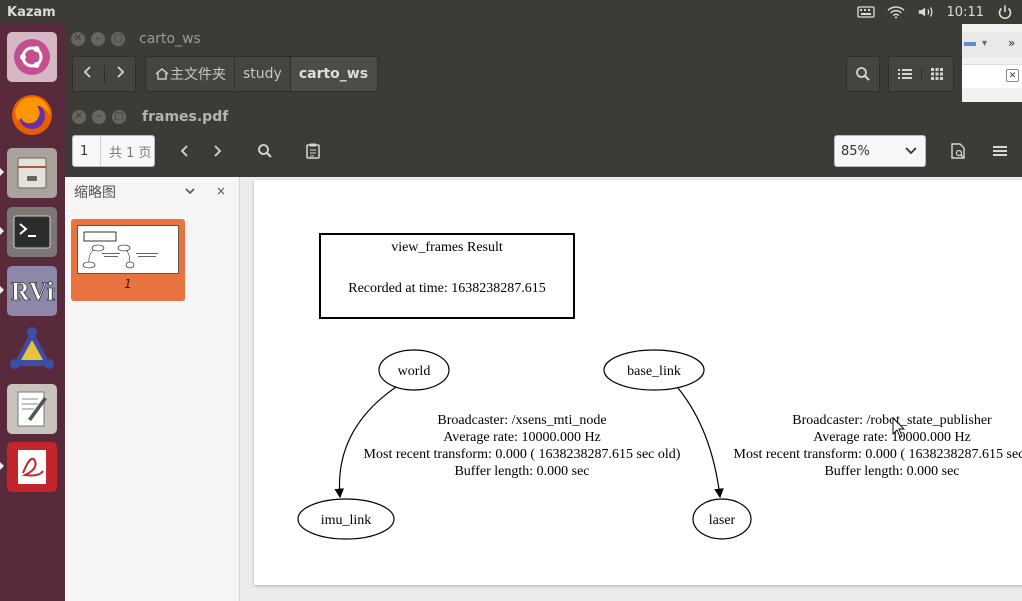 This screenshot has width=1022, height=601. What do you see at coordinates (119, 74) in the screenshot?
I see `forward-icon` at bounding box center [119, 74].